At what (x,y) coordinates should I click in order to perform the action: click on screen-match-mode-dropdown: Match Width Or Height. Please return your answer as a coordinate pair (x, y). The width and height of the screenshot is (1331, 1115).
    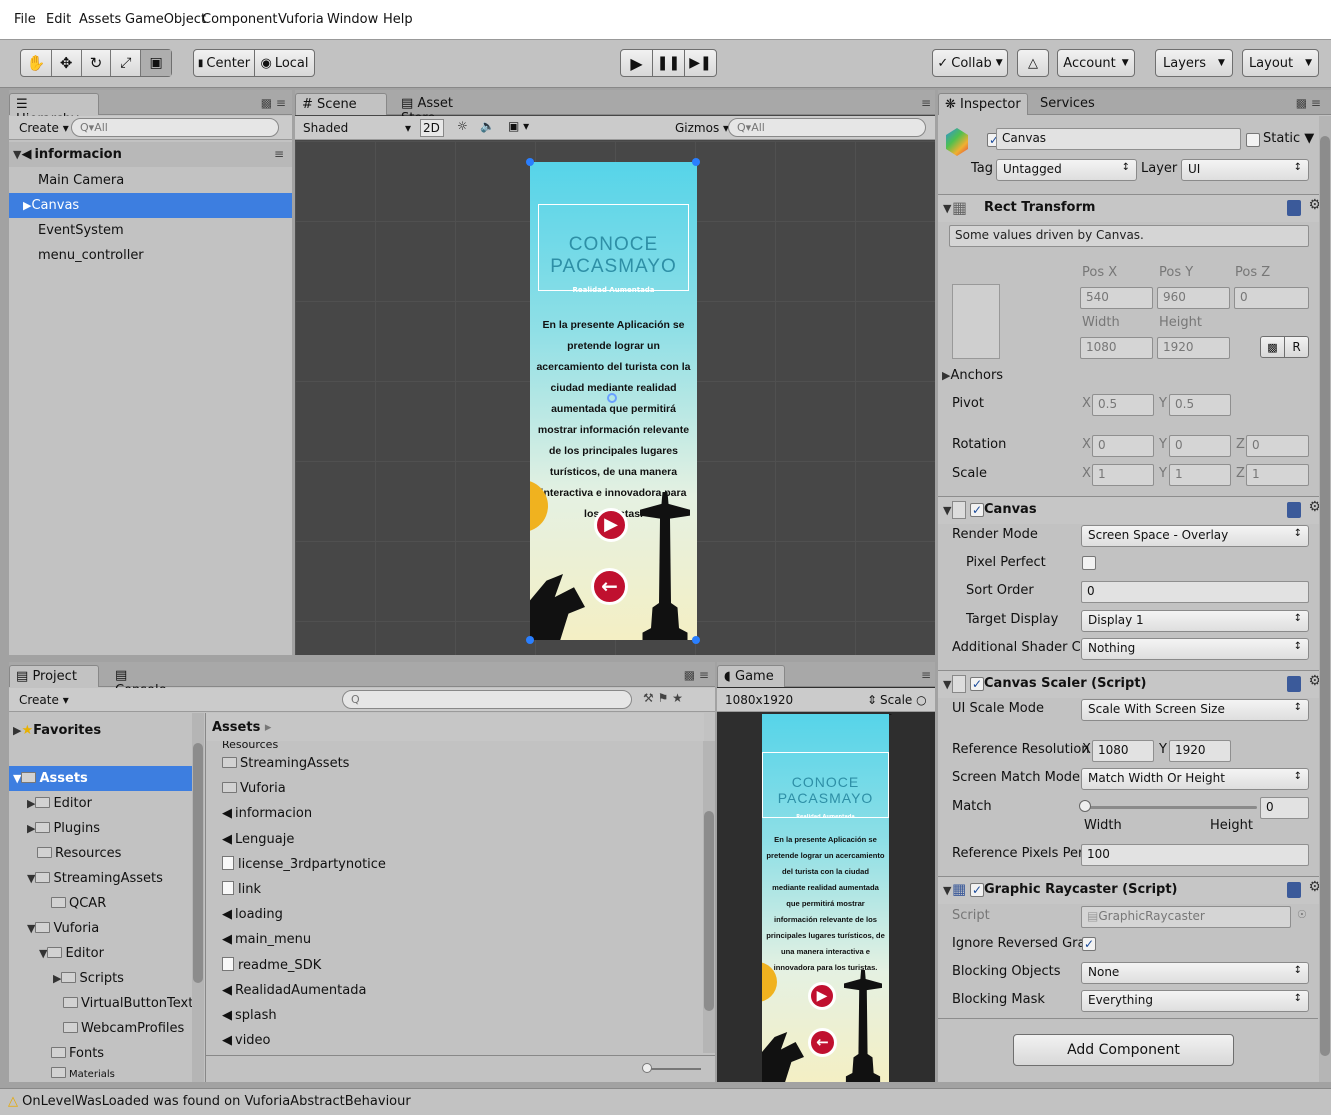
    Looking at the image, I should click on (1195, 779).